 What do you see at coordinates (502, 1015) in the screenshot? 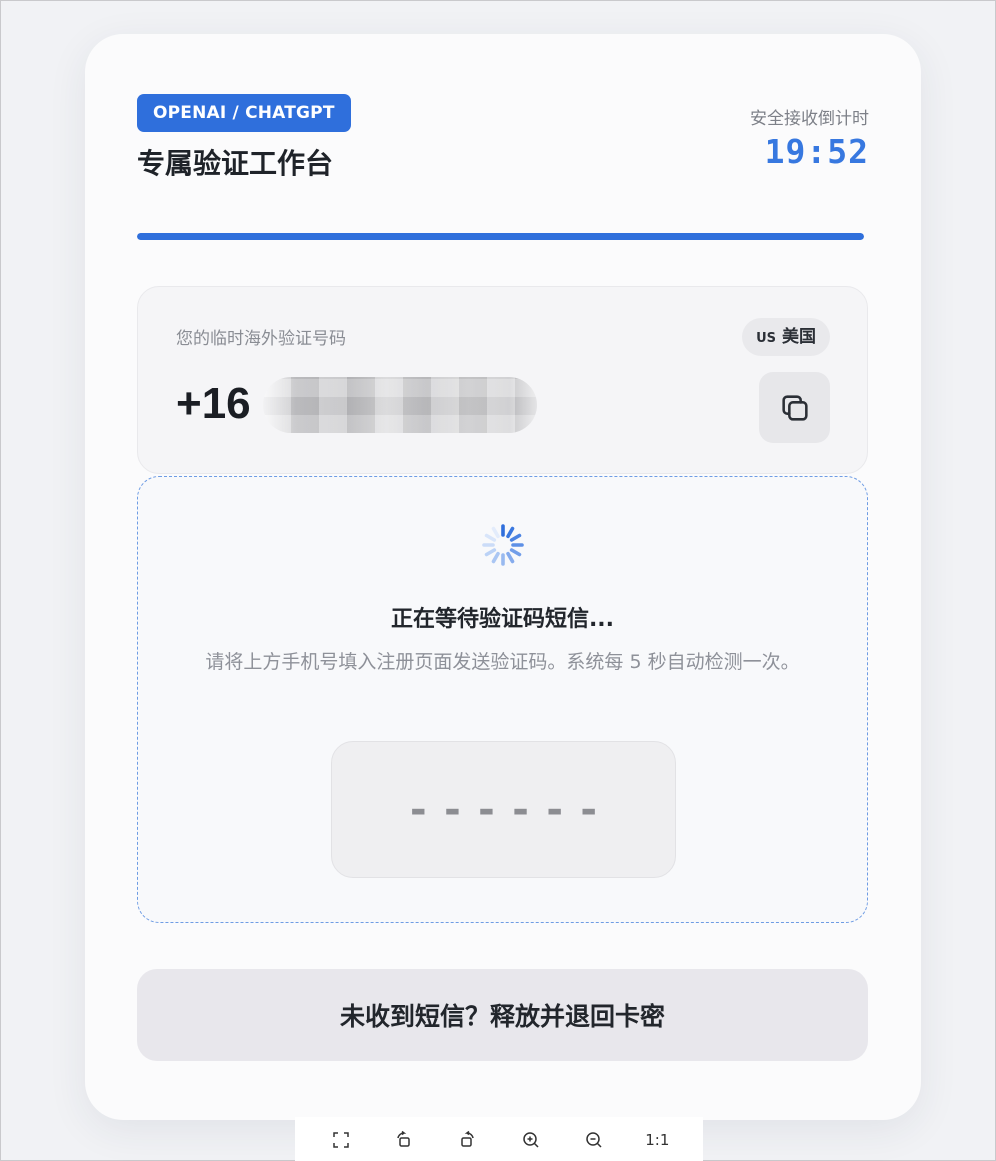
I see `release-refund-button: 未收到短信？释放并退回卡密` at bounding box center [502, 1015].